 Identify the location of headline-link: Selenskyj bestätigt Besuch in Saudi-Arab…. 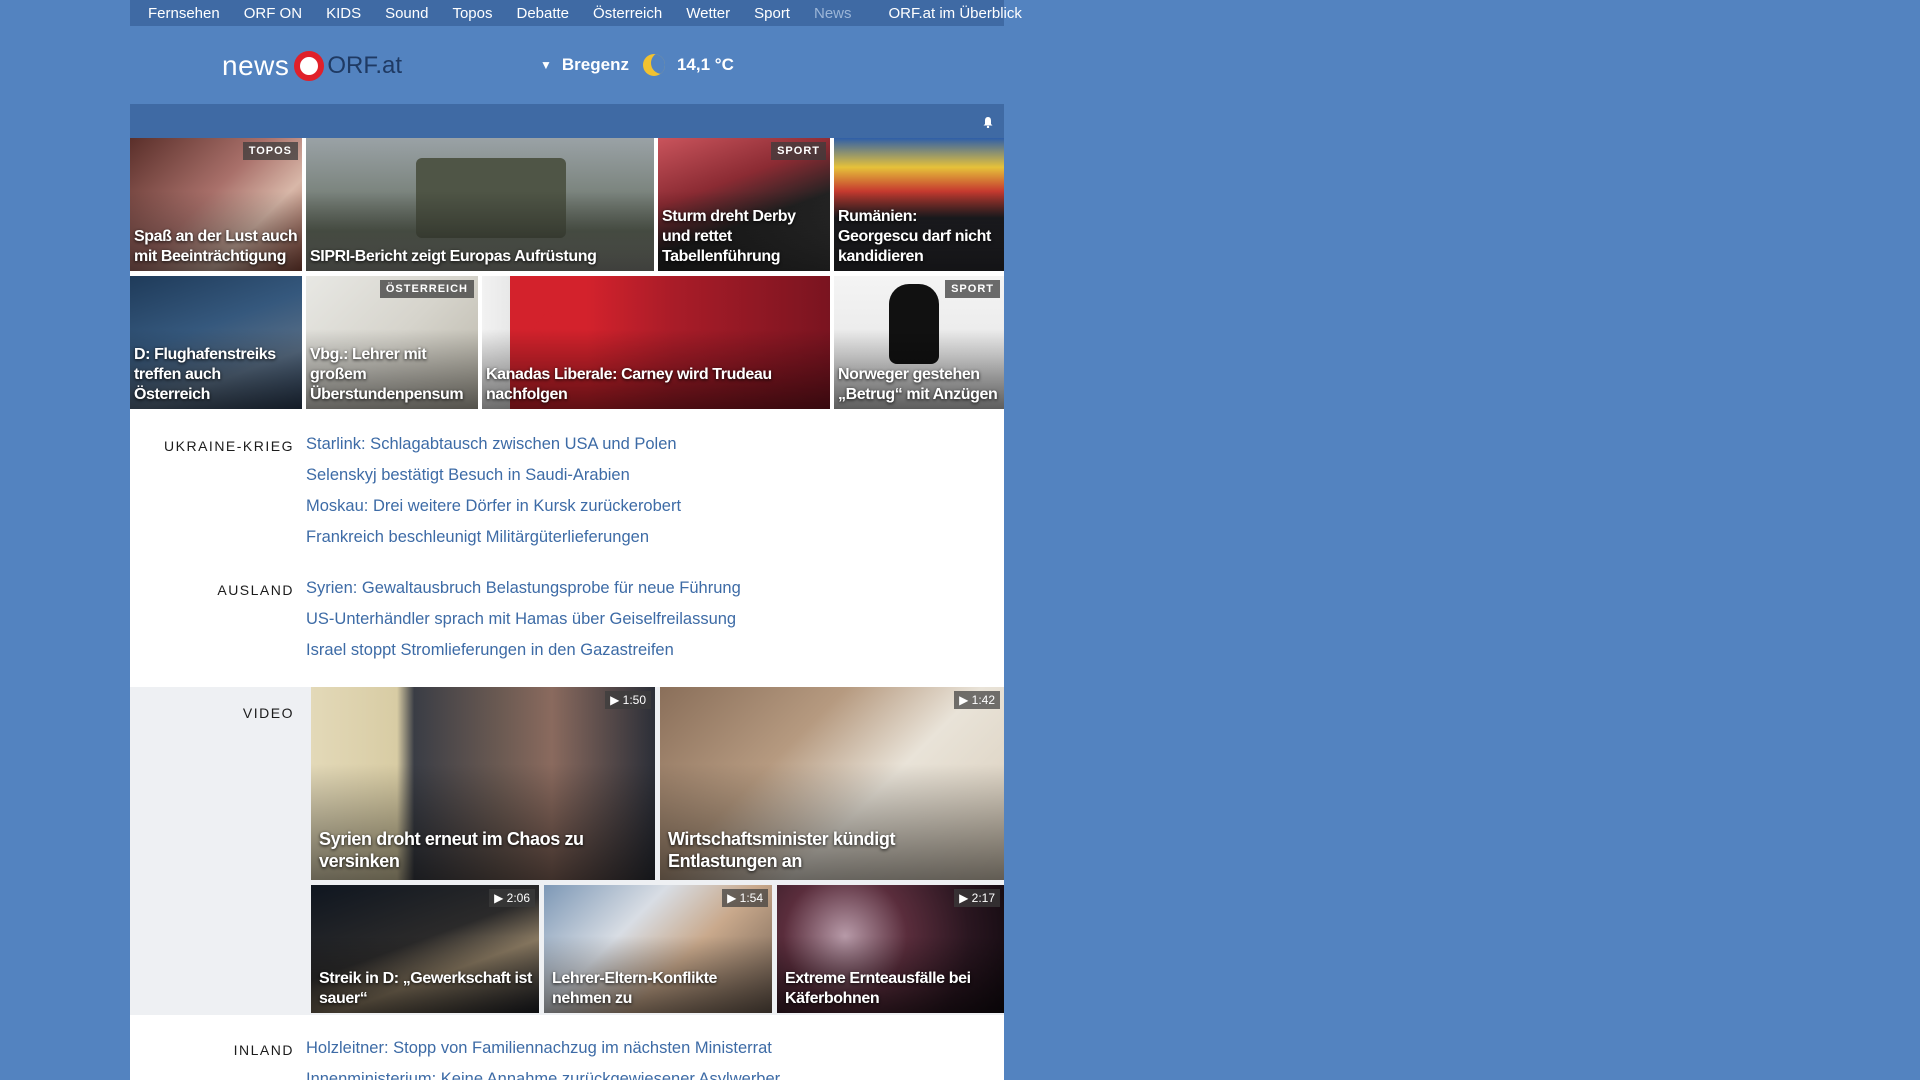
(468, 475).